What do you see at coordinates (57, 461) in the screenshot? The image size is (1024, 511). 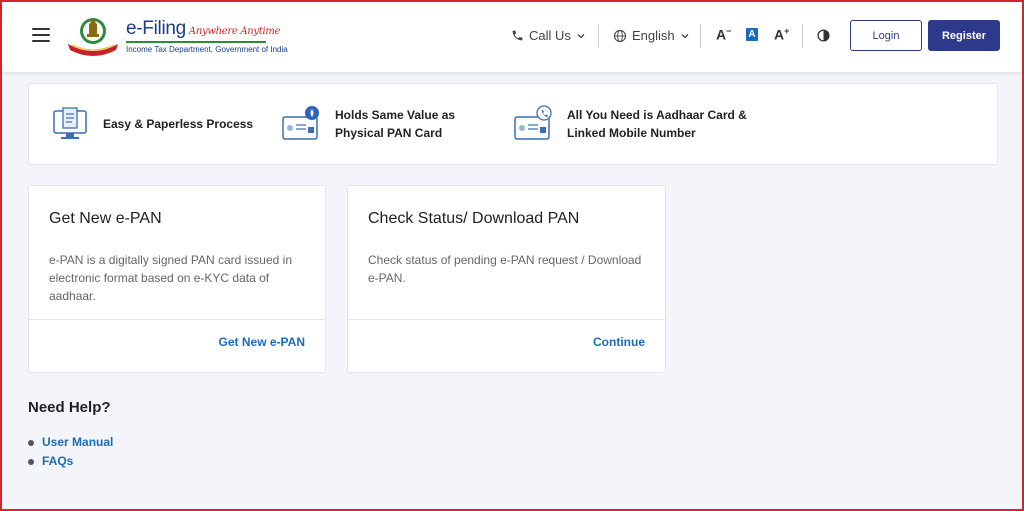 I see `faqs-link: FAQs` at bounding box center [57, 461].